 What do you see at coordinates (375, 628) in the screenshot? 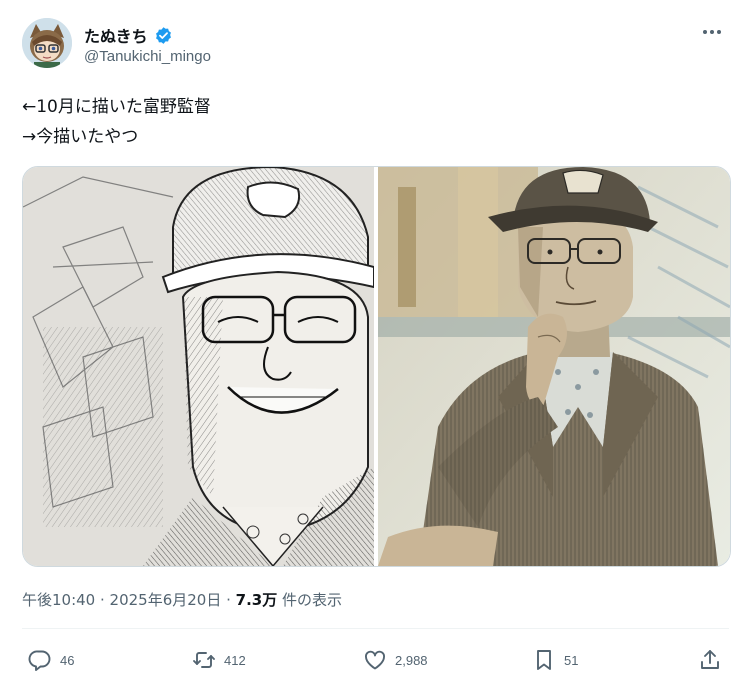
I see `divider` at bounding box center [375, 628].